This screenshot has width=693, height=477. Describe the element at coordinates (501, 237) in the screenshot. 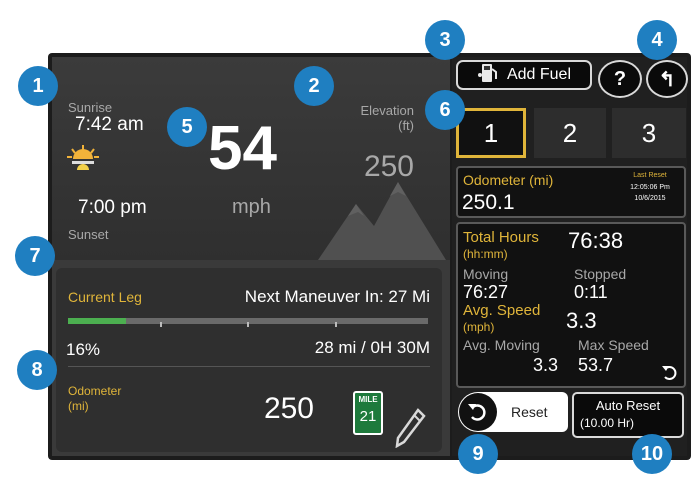

I see `total-hours-label: Total Hours` at that location.